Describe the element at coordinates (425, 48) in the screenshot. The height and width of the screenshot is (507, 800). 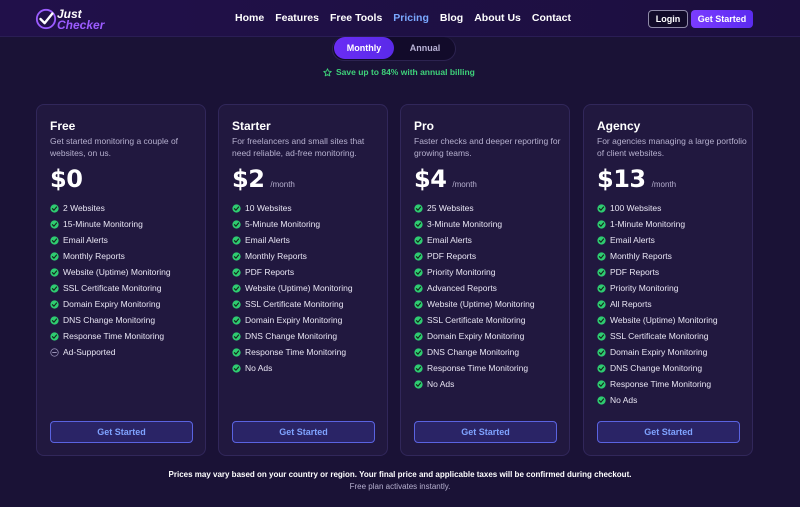
I see `billing-option-annual: Annual` at that location.